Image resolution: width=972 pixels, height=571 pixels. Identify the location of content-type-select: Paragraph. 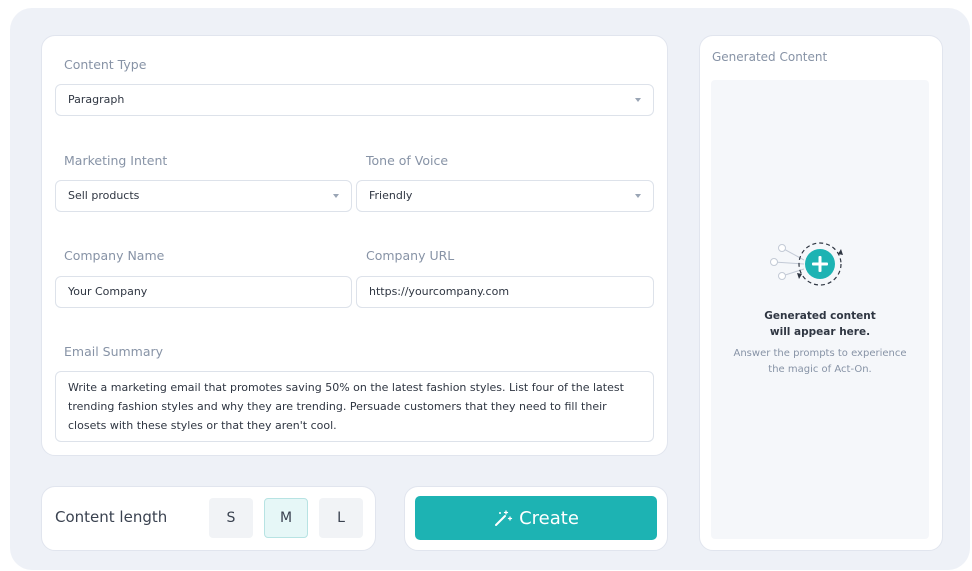
(354, 100).